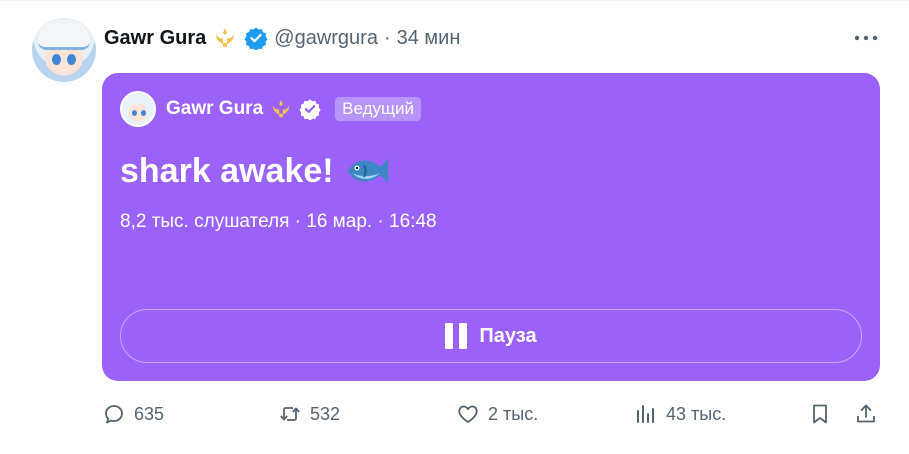 This screenshot has height=454, width=909. Describe the element at coordinates (696, 413) in the screenshot. I see `views-count: 43 тыс.` at that location.